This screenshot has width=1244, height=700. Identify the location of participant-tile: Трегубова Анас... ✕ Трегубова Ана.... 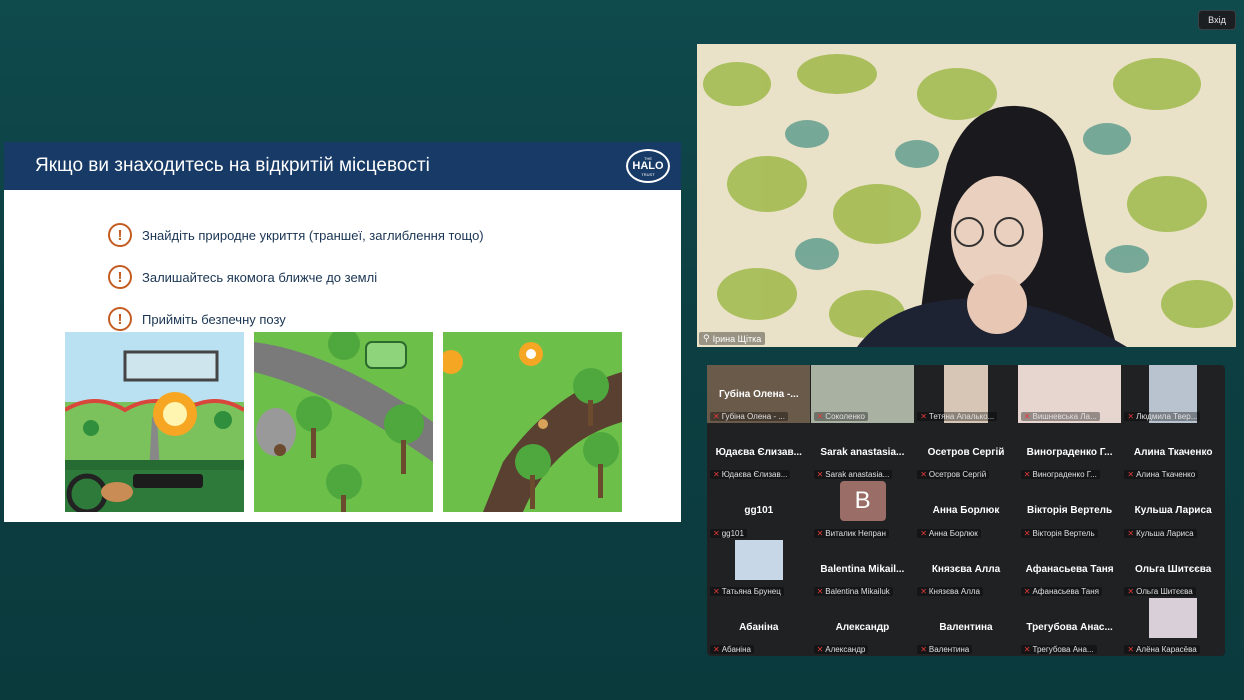
(1070, 627).